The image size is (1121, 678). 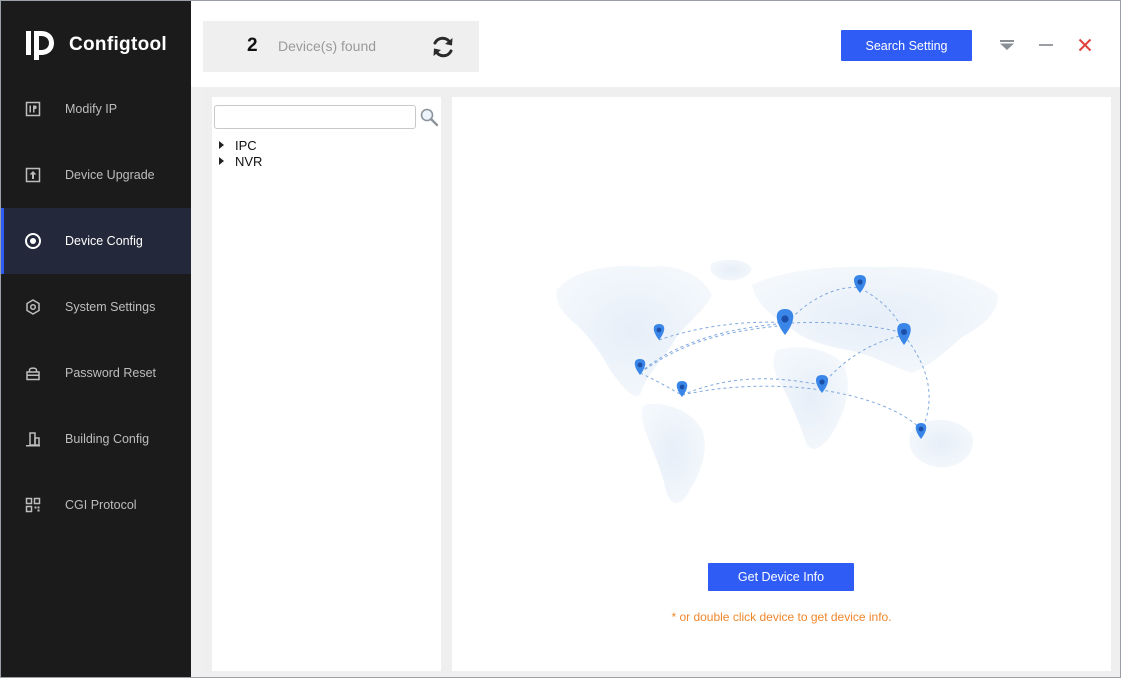 What do you see at coordinates (429, 117) in the screenshot?
I see `search-icon` at bounding box center [429, 117].